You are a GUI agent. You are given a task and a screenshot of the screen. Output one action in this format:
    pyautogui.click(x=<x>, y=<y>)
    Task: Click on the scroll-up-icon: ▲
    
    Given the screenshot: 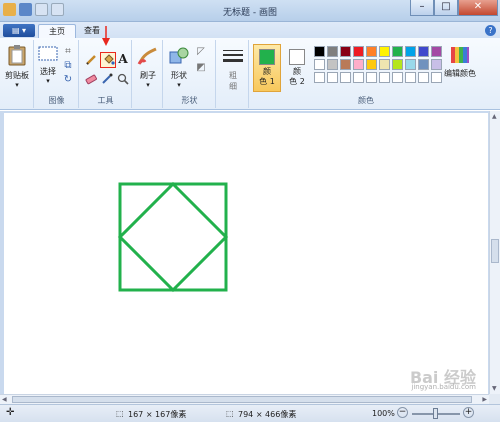 What is the action you would take?
    pyautogui.click(x=494, y=116)
    